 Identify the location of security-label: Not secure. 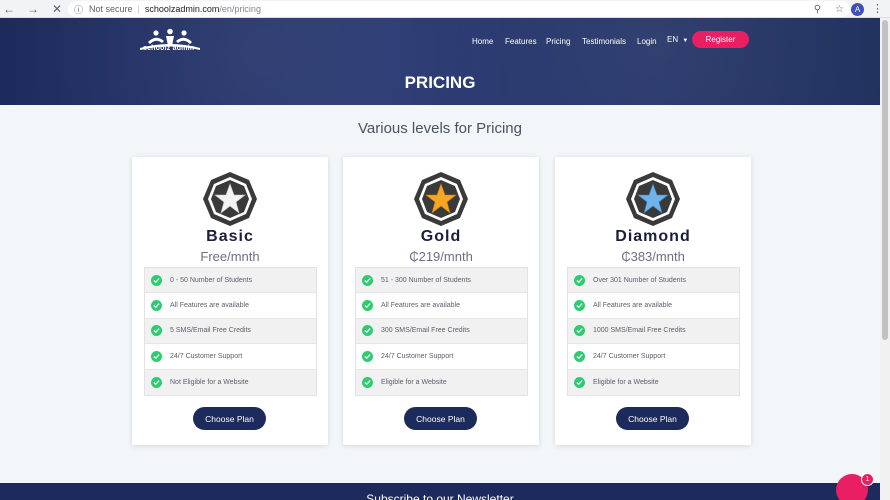
(111, 9).